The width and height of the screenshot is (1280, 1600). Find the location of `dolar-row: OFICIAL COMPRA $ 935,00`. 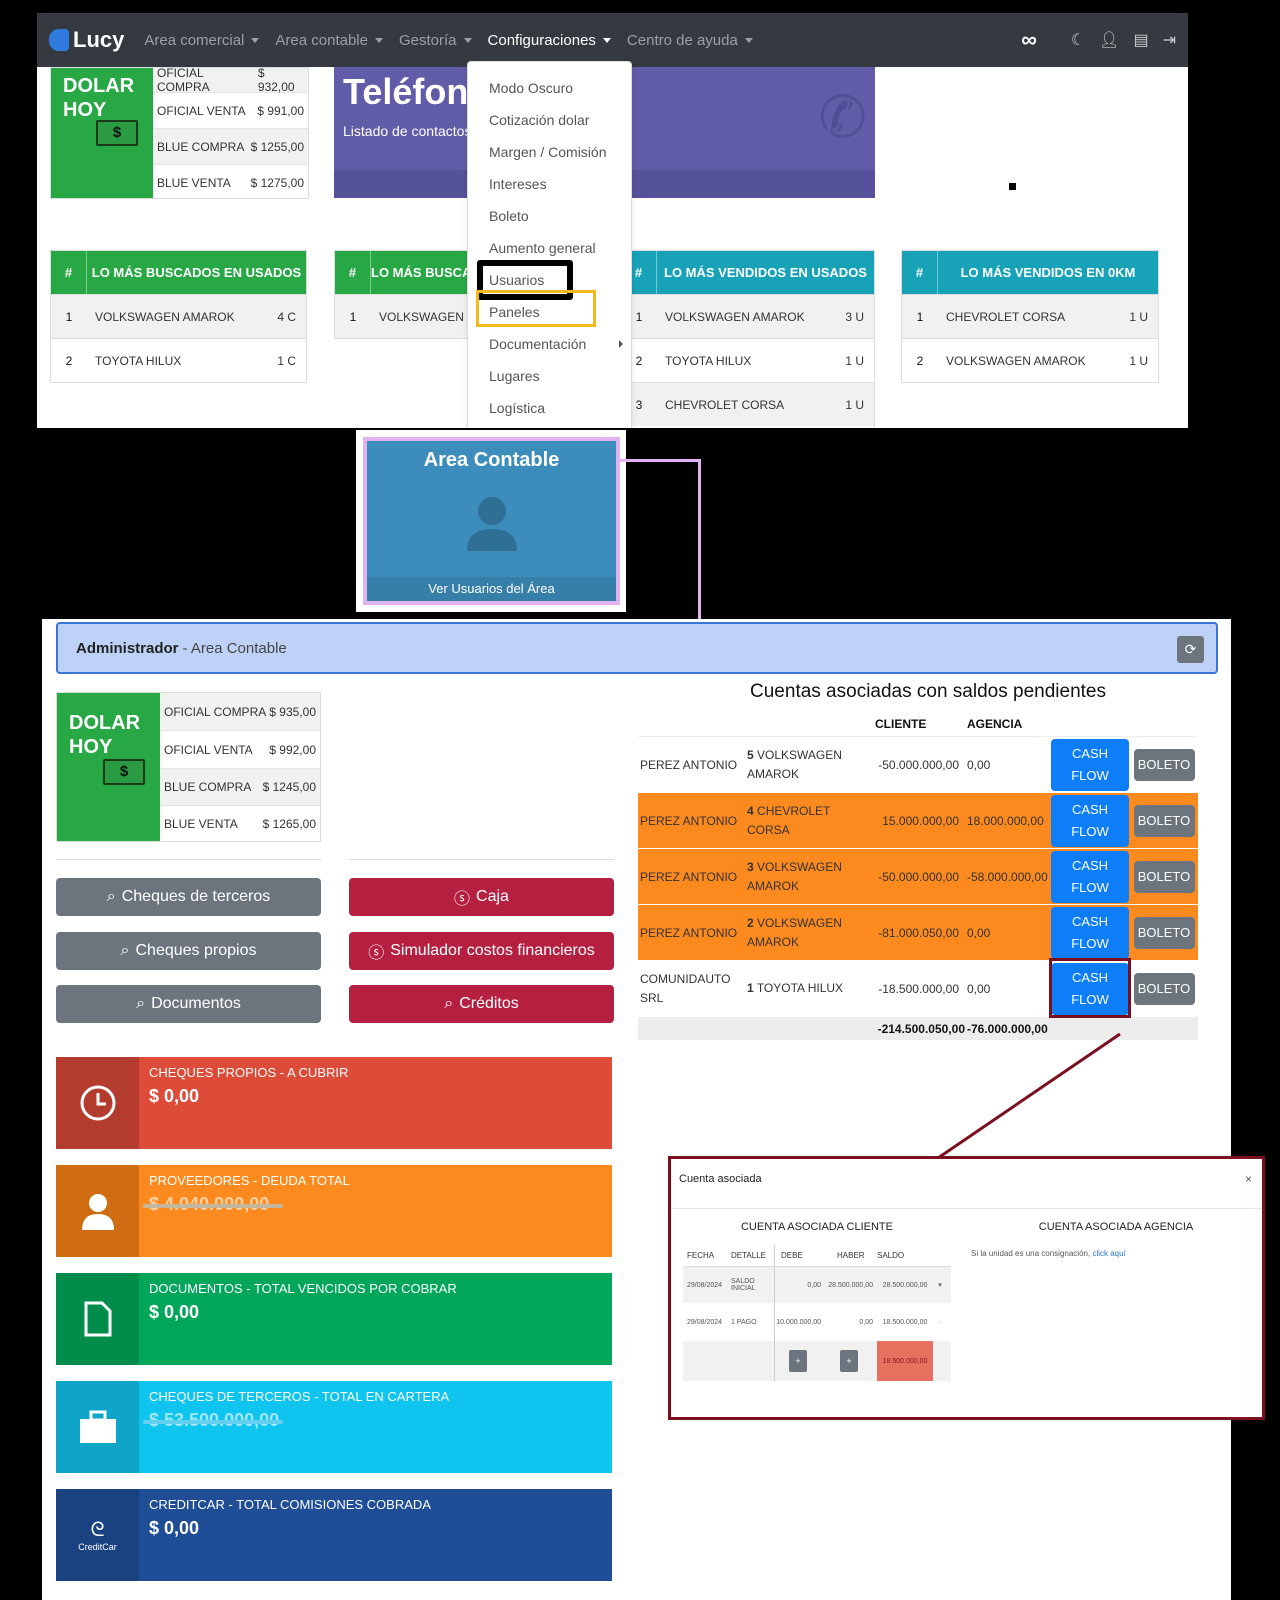

dolar-row: OFICIAL COMPRA $ 935,00 is located at coordinates (240, 711).